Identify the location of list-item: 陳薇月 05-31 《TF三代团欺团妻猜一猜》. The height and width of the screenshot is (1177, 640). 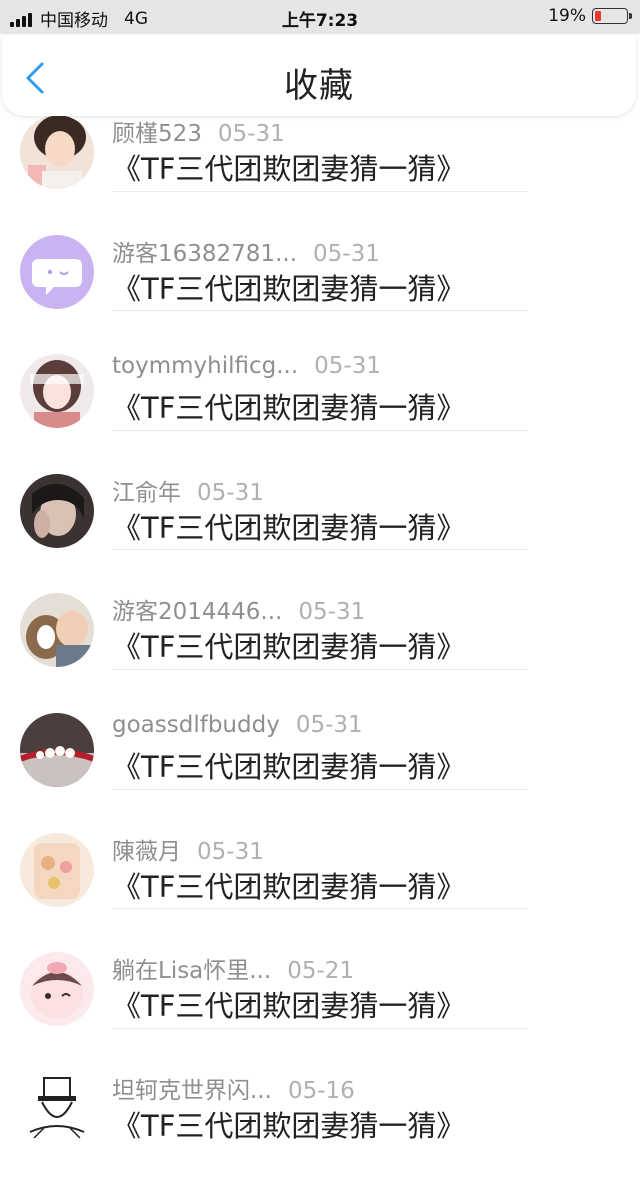
(320, 878).